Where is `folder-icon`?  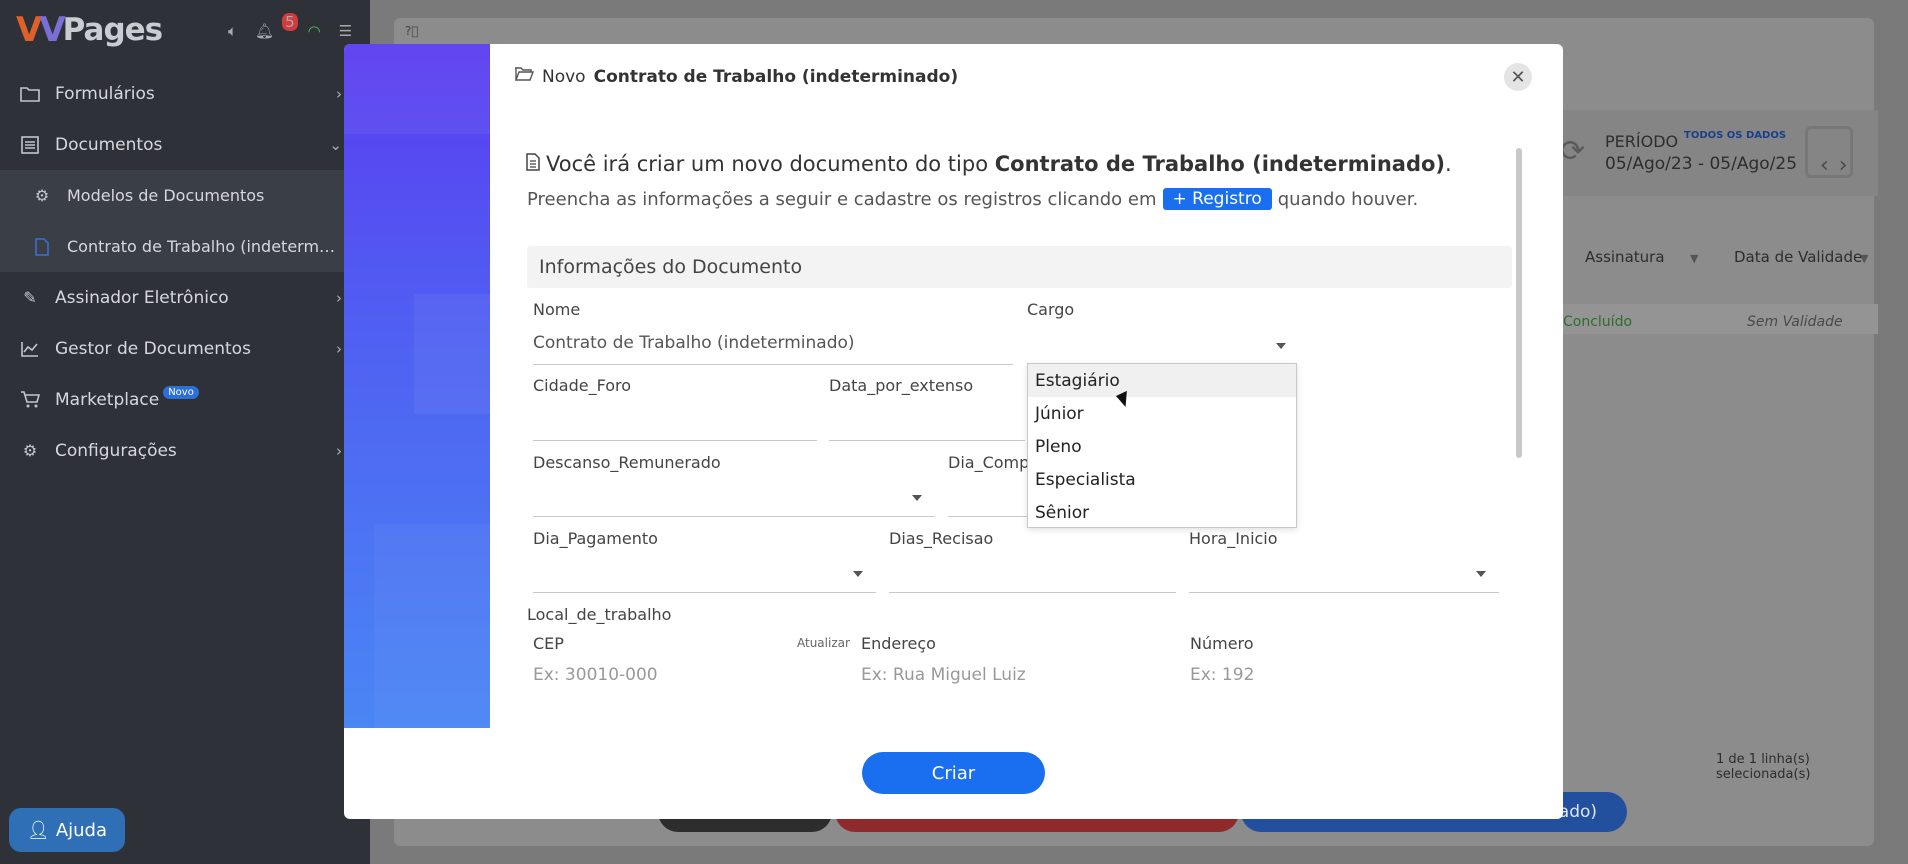 folder-icon is located at coordinates (30, 94).